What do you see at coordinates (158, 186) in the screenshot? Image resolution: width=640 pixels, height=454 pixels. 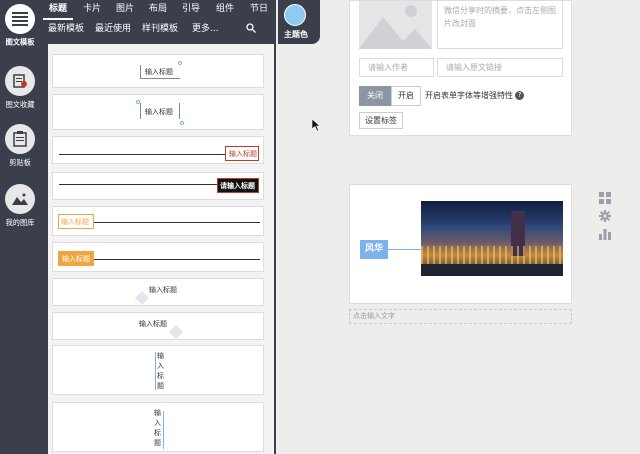 I see `template-card: 请输入标题` at bounding box center [158, 186].